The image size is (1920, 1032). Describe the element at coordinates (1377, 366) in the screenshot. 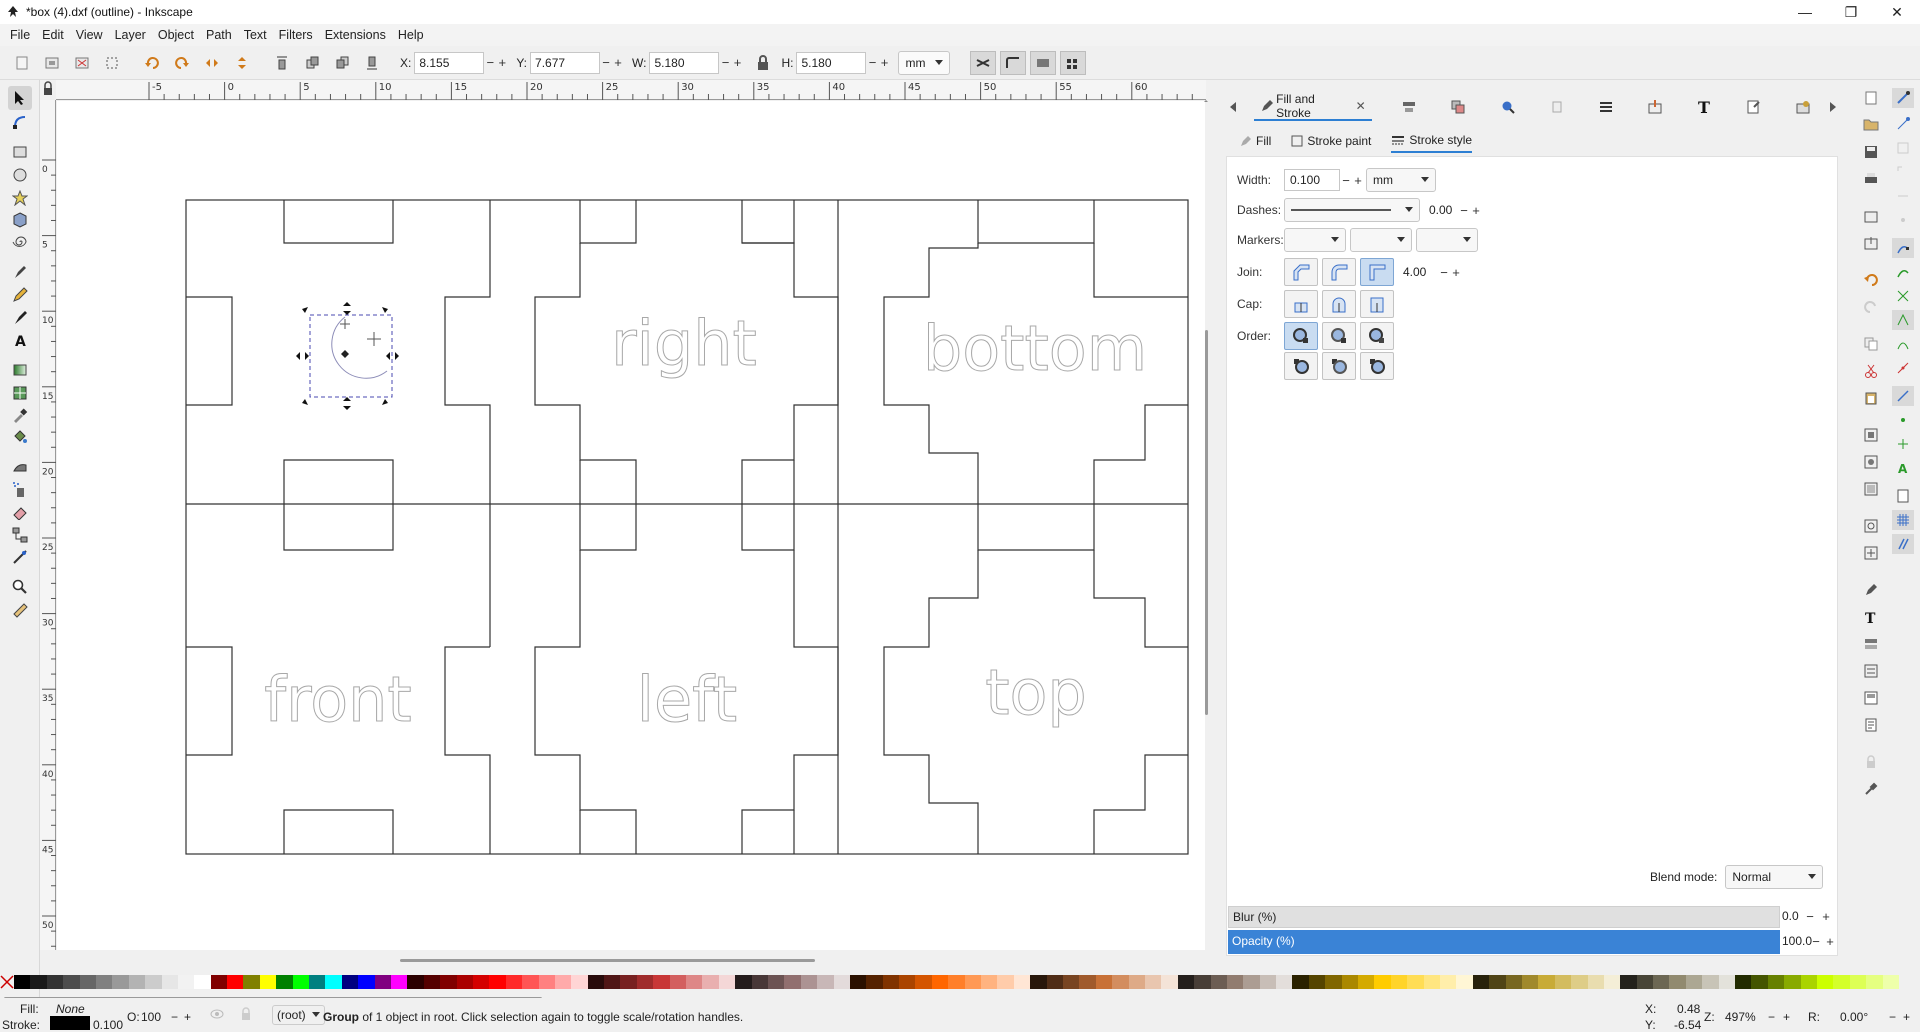

I see `order-markers-stroke-fill-icon` at that location.